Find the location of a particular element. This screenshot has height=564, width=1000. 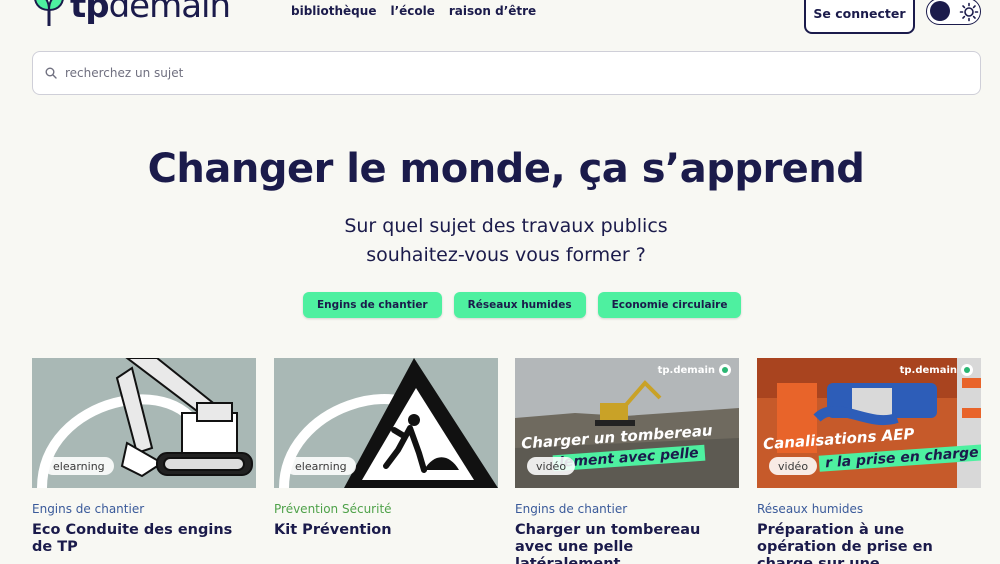

card-title: Eco Conduite des engins de TP is located at coordinates (132, 538).